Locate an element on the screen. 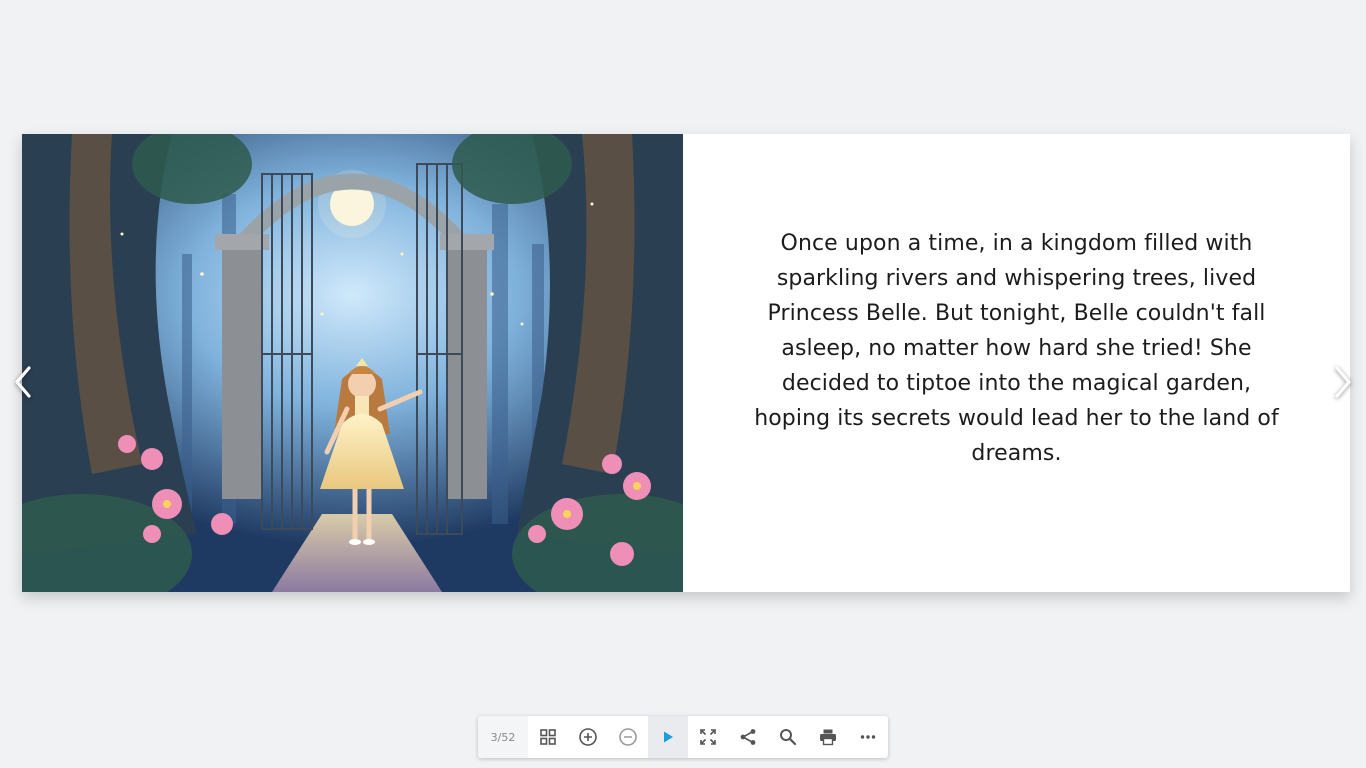 The image size is (1366, 768). more-options-button is located at coordinates (868, 737).